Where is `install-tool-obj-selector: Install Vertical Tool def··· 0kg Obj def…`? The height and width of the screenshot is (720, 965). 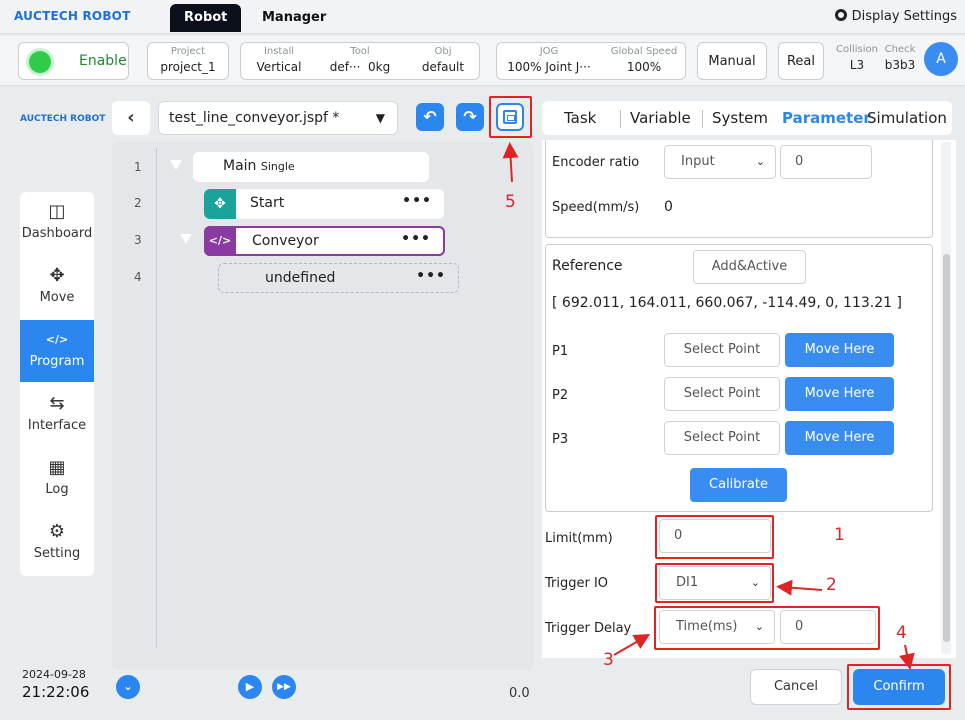
install-tool-obj-selector: Install Vertical Tool def··· 0kg Obj def… is located at coordinates (360, 61).